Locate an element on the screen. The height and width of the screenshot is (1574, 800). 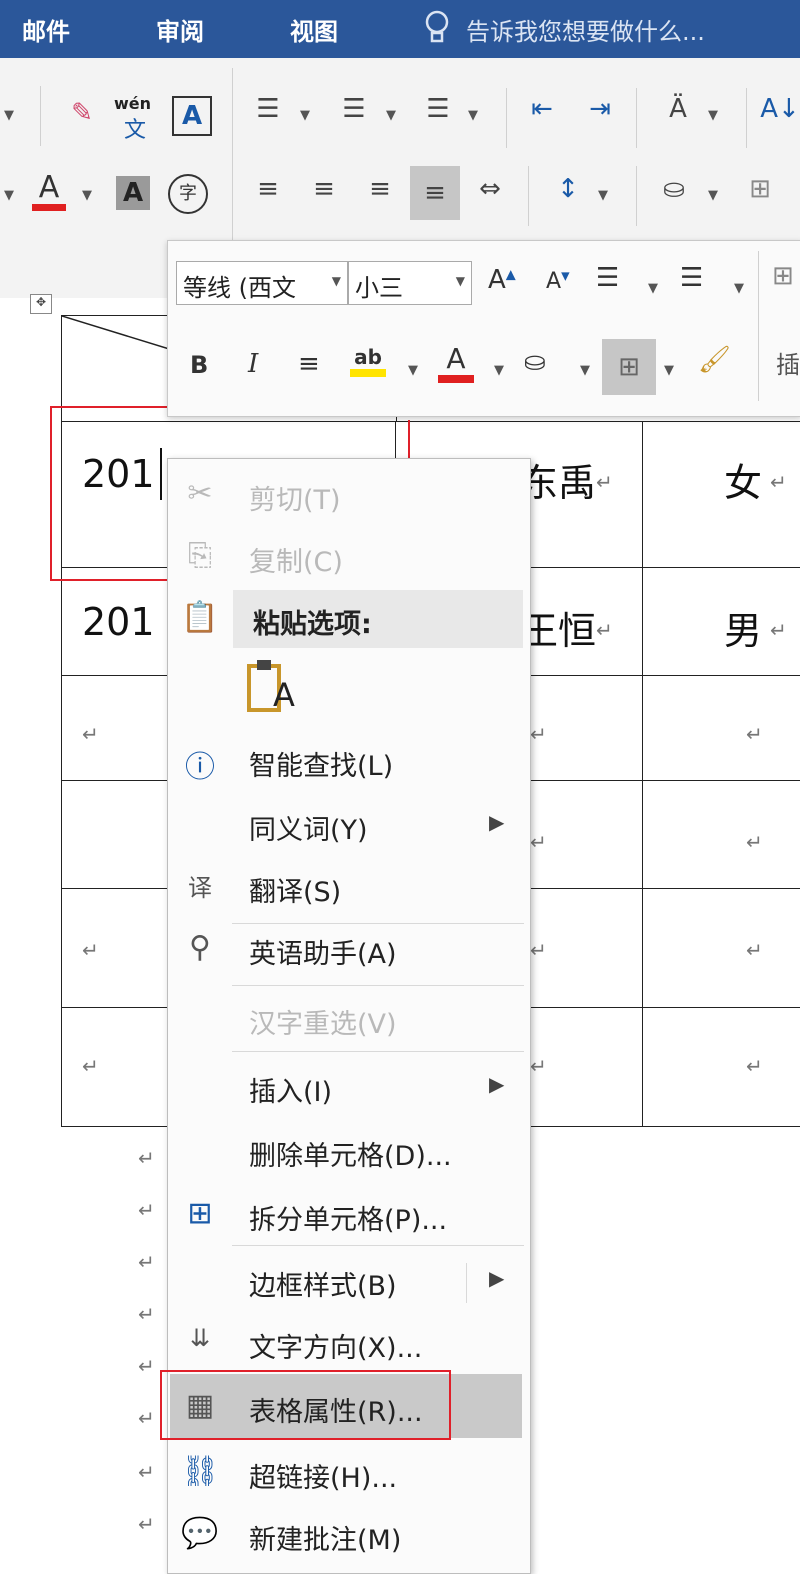
table-move-handle-icon: ✥ is located at coordinates (41, 304).